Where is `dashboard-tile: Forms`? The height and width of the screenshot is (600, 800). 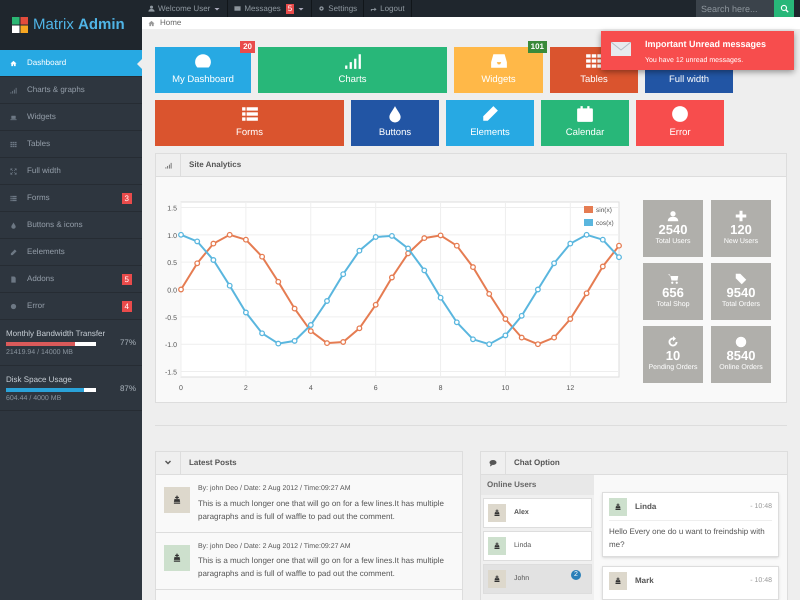 dashboard-tile: Forms is located at coordinates (249, 123).